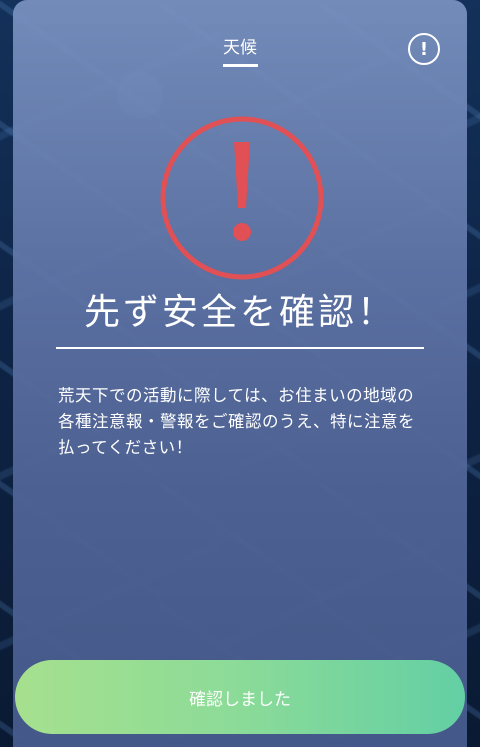  Describe the element at coordinates (240, 45) in the screenshot. I see `tab-weather: 天候` at that location.